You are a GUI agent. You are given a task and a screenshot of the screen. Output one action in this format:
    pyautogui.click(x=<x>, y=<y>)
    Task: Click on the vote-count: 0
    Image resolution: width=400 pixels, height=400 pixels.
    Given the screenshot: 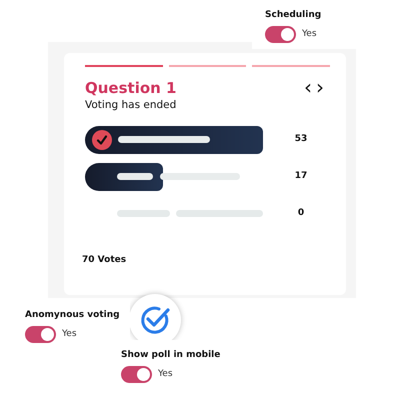 What is the action you would take?
    pyautogui.click(x=301, y=213)
    